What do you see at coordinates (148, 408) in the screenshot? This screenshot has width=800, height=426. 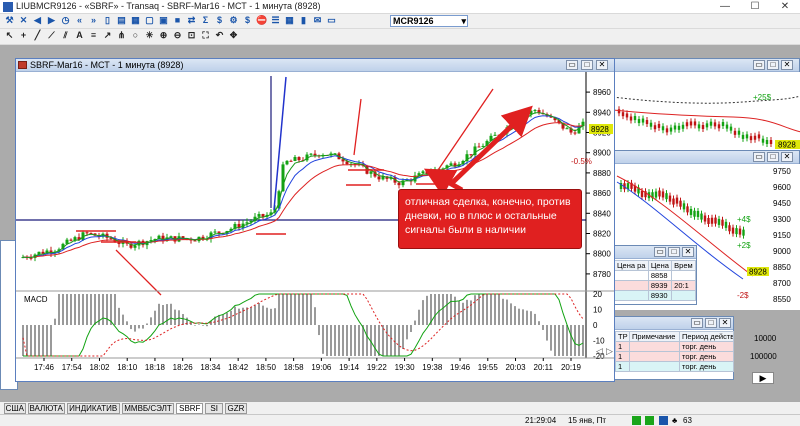 I see `tab-ммвб/сэлт: ММВБ/СЭЛТ` at bounding box center [148, 408].